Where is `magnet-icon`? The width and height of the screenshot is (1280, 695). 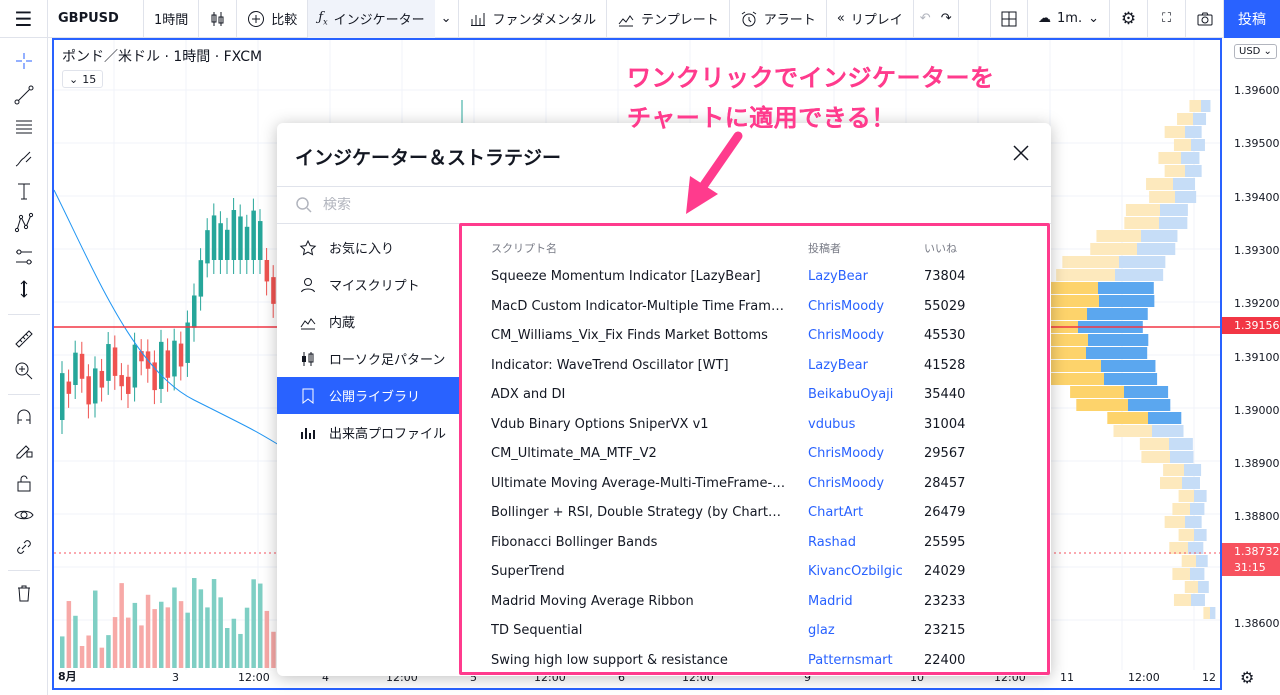
magnet-icon is located at coordinates (24, 416).